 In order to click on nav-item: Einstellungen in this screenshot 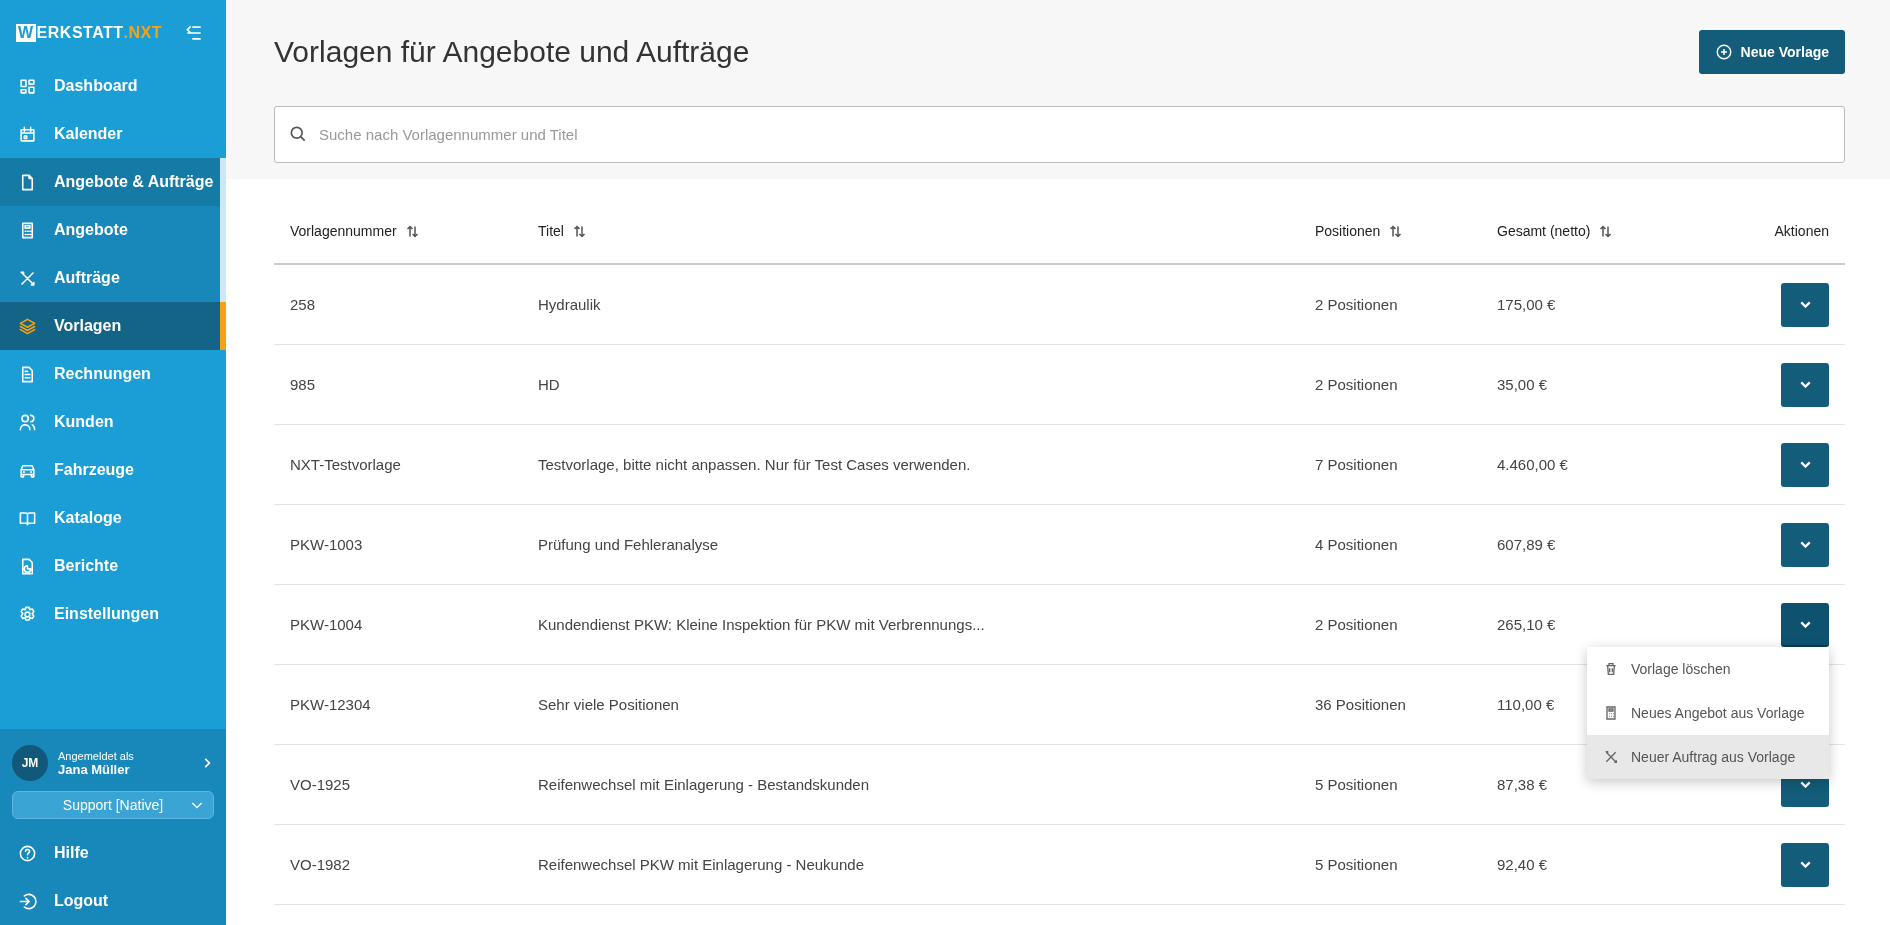, I will do `click(113, 614)`.